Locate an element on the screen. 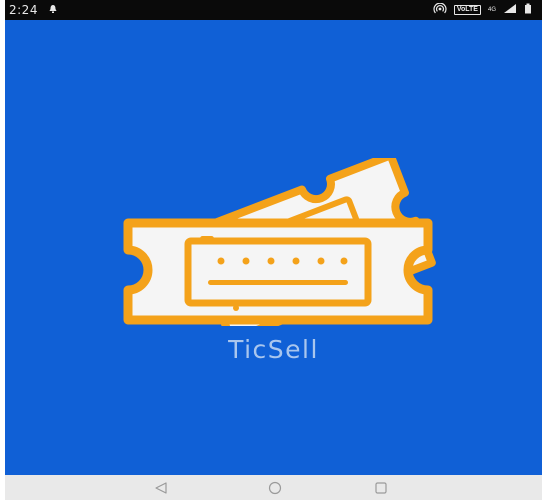 The height and width of the screenshot is (500, 544). home-icon is located at coordinates (275, 487).